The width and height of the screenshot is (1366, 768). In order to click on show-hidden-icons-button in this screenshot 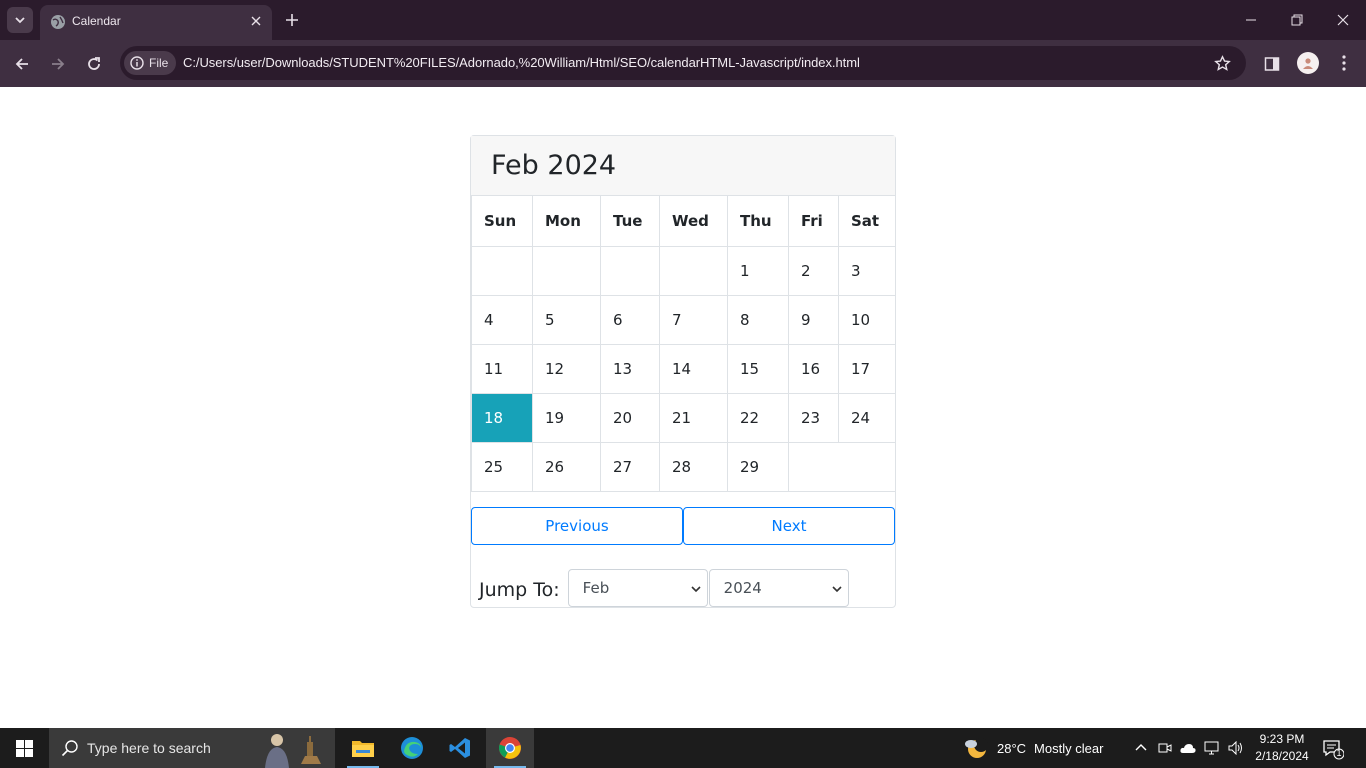, I will do `click(1141, 748)`.